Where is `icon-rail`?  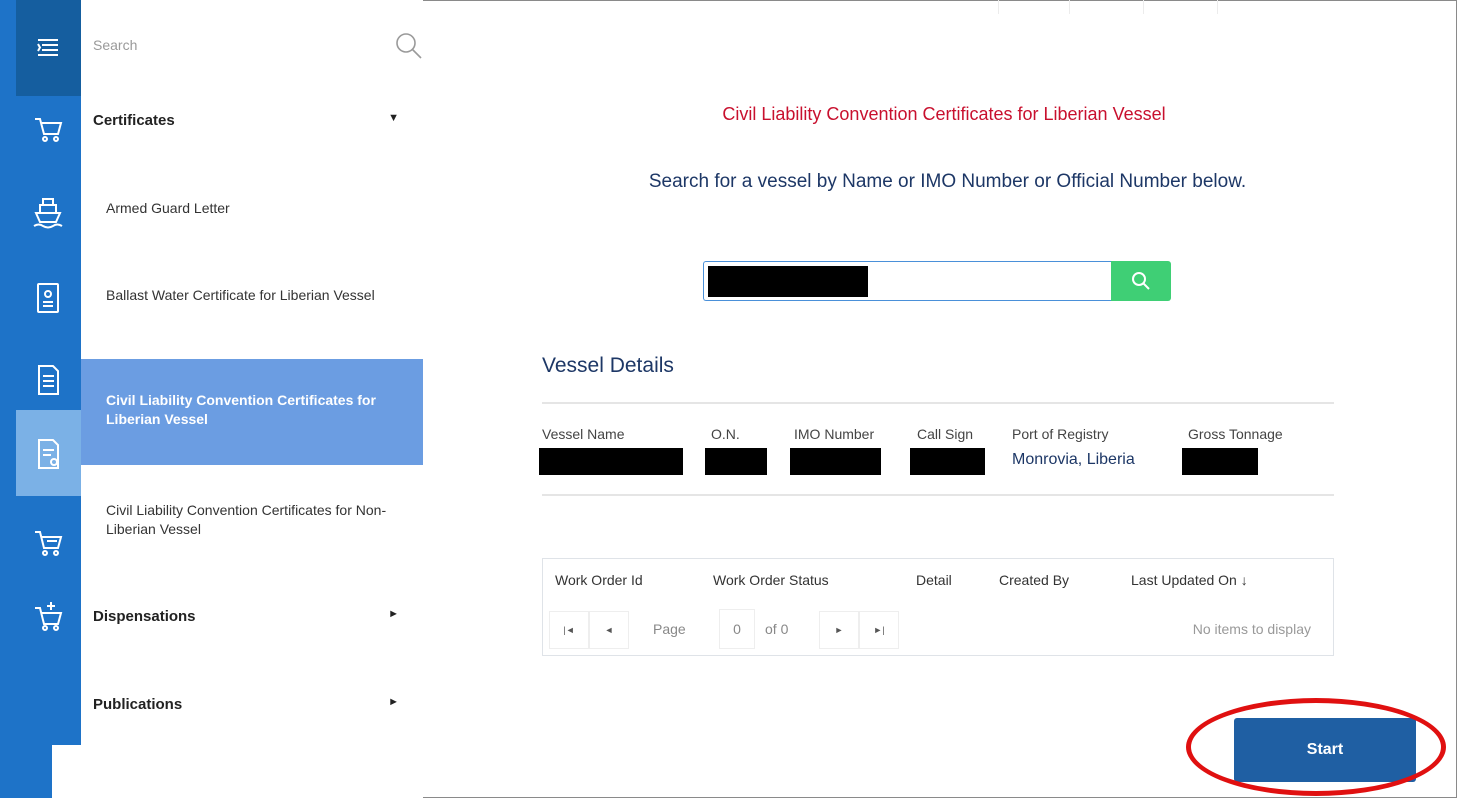
icon-rail is located at coordinates (40, 399).